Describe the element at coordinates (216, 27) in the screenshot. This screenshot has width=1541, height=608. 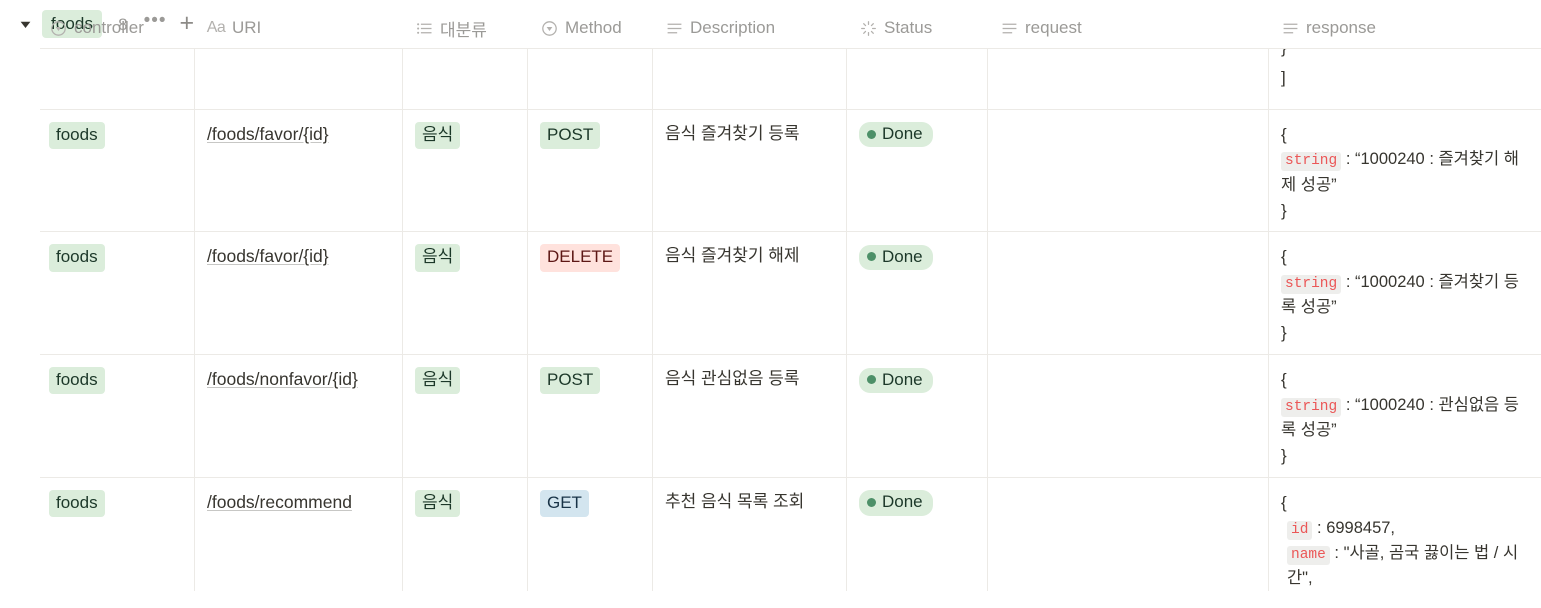
I see `title-aa-icon: Aa` at that location.